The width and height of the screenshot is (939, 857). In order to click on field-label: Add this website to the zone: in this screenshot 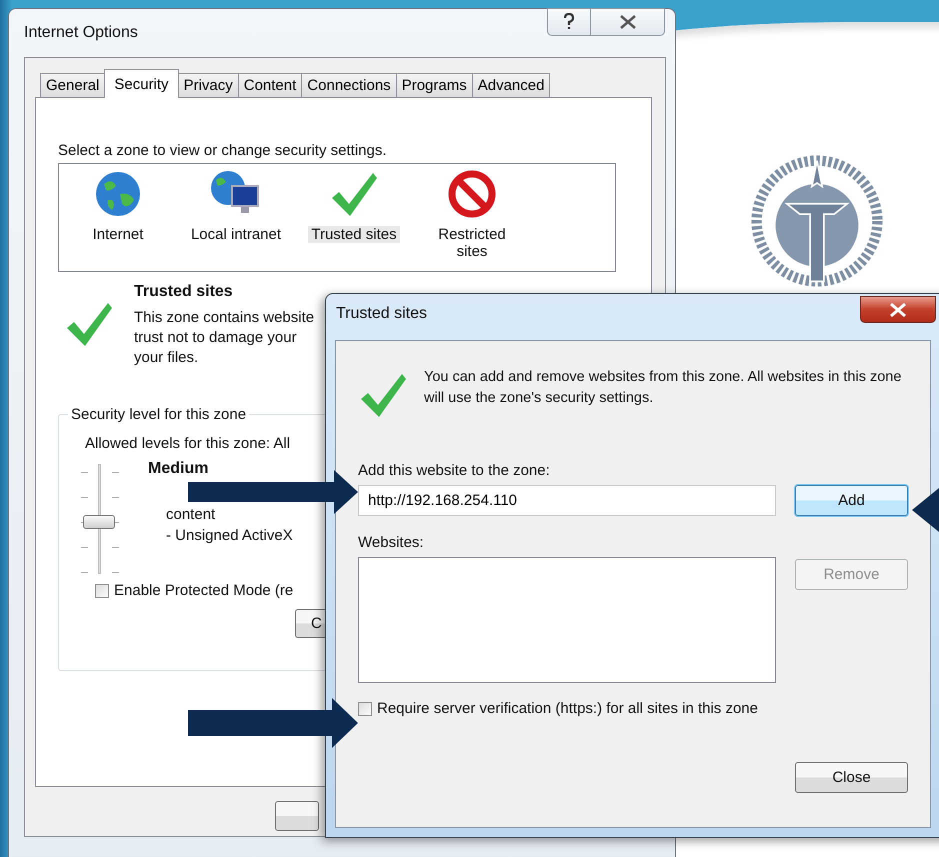, I will do `click(454, 470)`.